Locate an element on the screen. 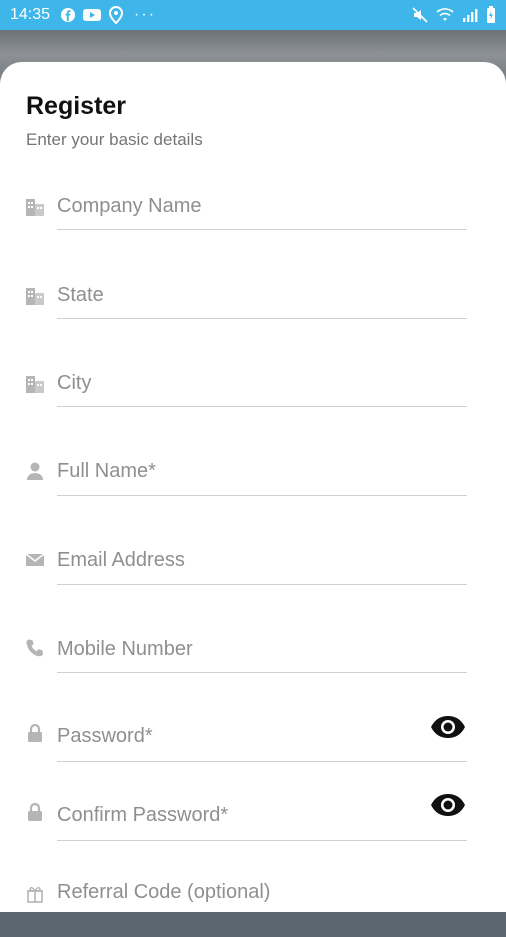 This screenshot has height=937, width=506. email-placeholder: Email Address is located at coordinates (121, 560).